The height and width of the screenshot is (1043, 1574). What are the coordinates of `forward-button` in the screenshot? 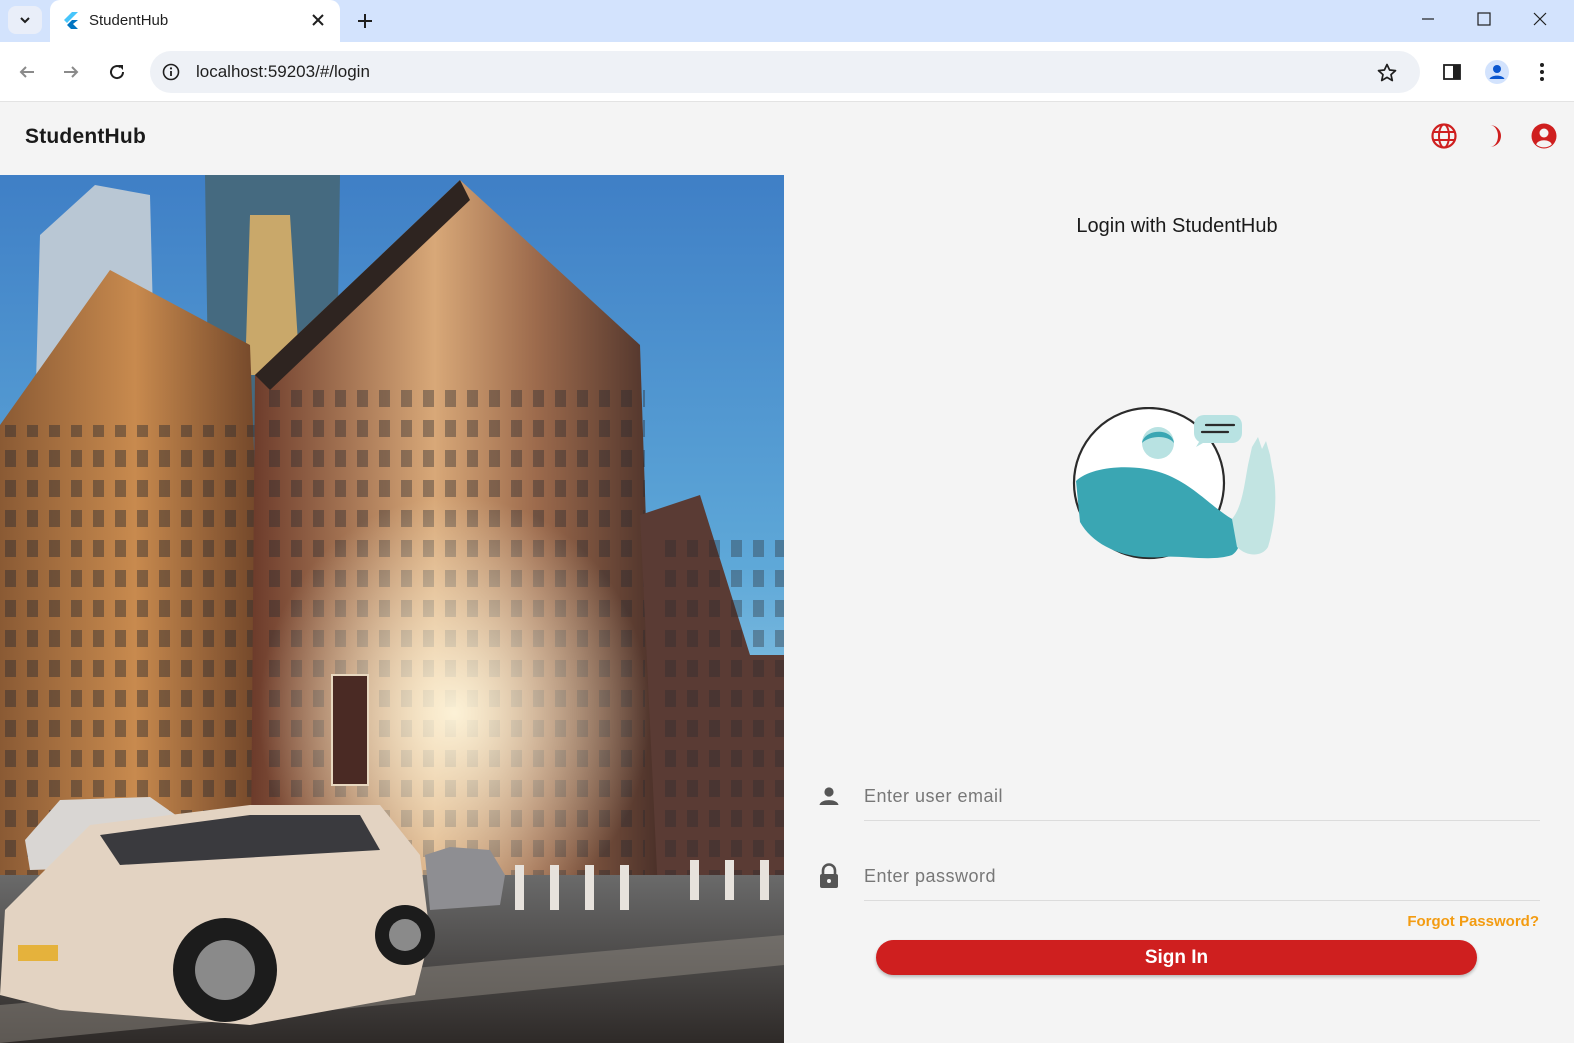 It's located at (71, 72).